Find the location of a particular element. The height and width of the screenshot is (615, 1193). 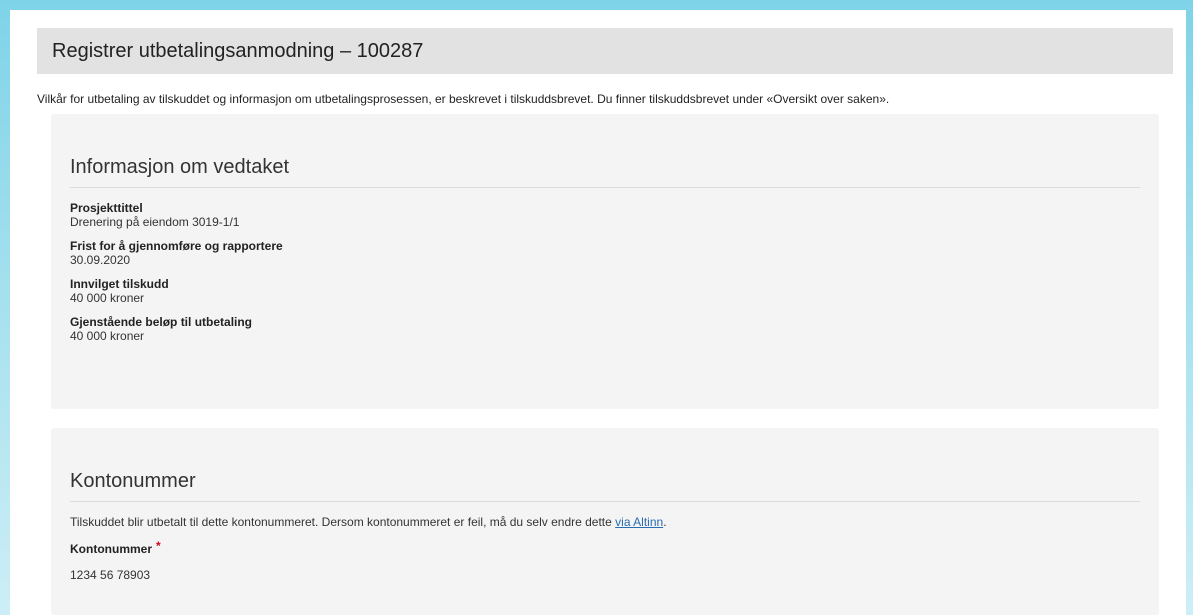

kontonummer-heading: Kontonummer is located at coordinates (605, 486).